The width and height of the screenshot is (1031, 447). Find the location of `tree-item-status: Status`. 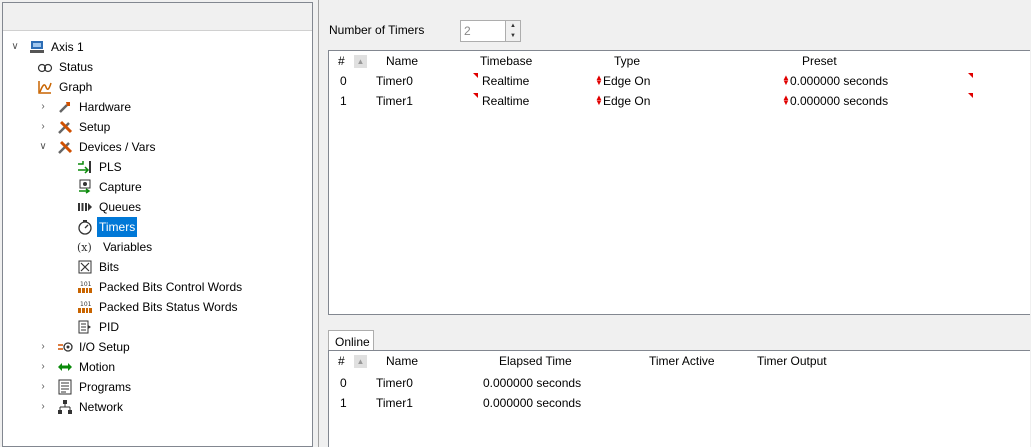

tree-item-status: Status is located at coordinates (66, 67).